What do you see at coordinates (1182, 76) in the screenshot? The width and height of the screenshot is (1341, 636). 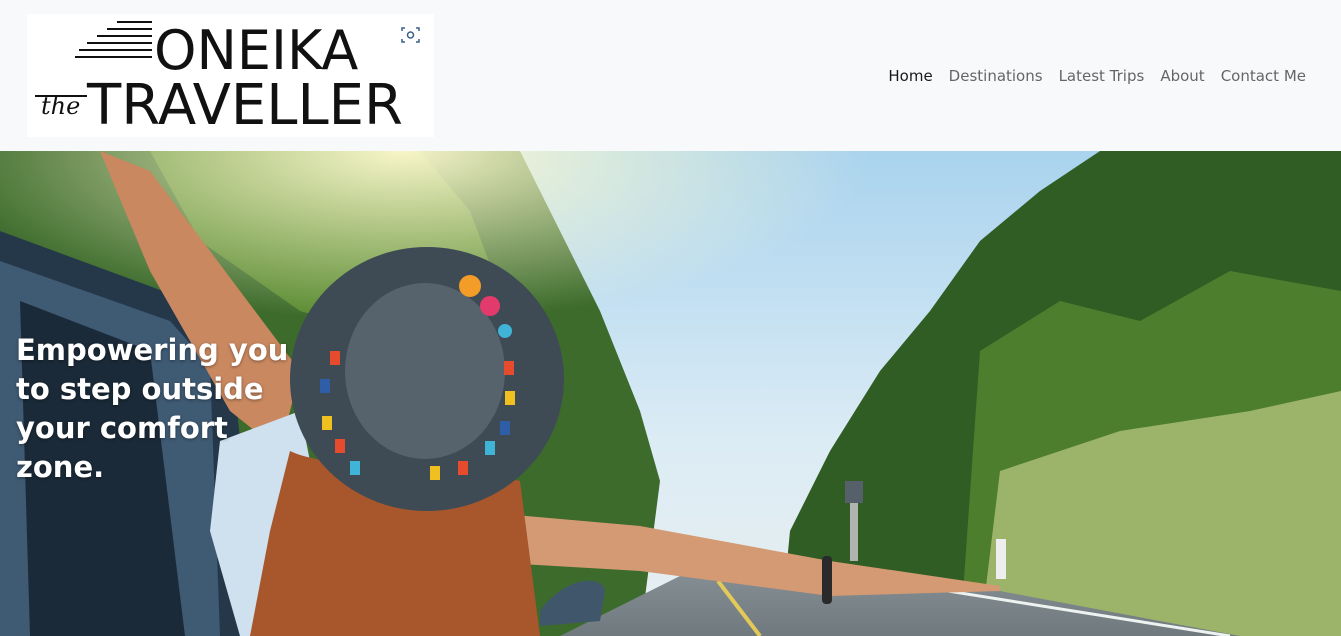 I see `nav-about: About` at bounding box center [1182, 76].